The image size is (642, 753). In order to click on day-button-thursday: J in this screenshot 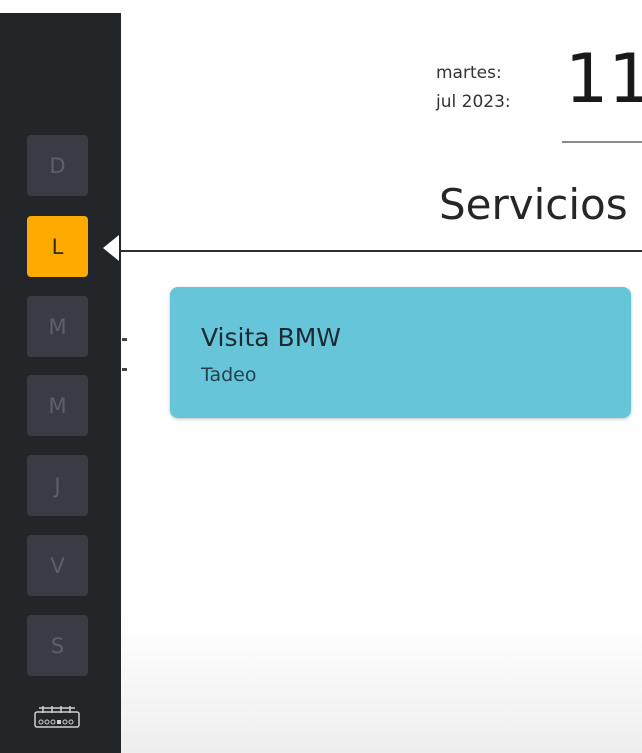, I will do `click(57, 485)`.